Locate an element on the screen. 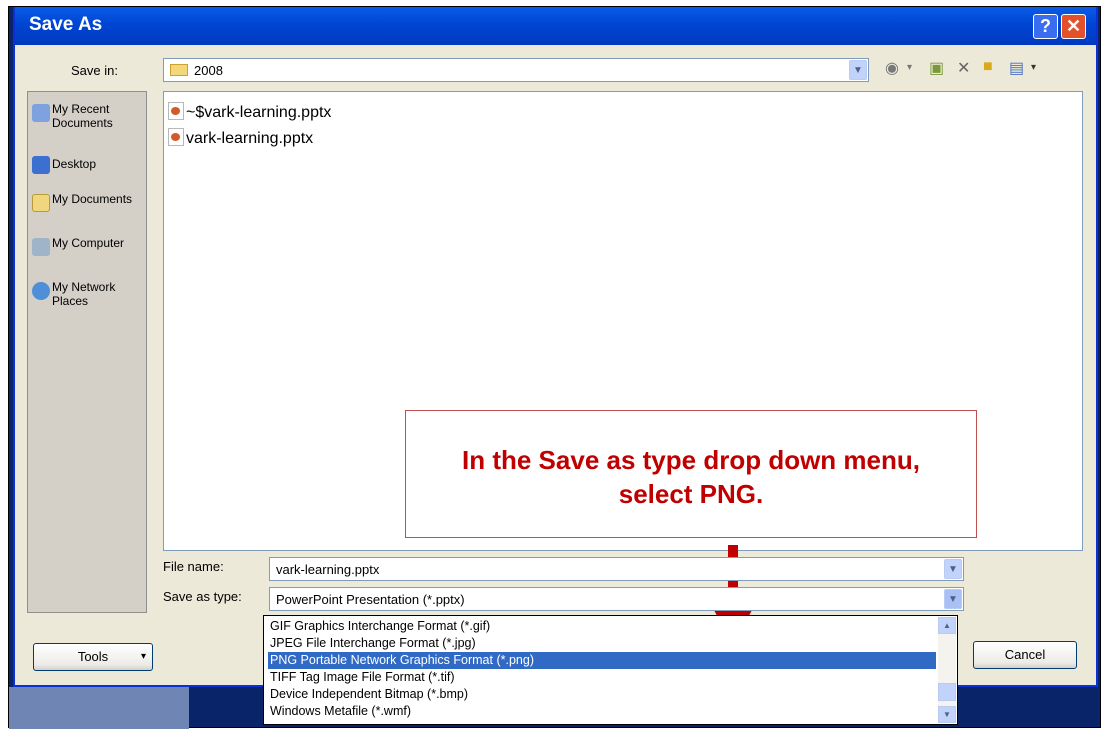  place-my-network-places: My Network Places is located at coordinates (88, 297).